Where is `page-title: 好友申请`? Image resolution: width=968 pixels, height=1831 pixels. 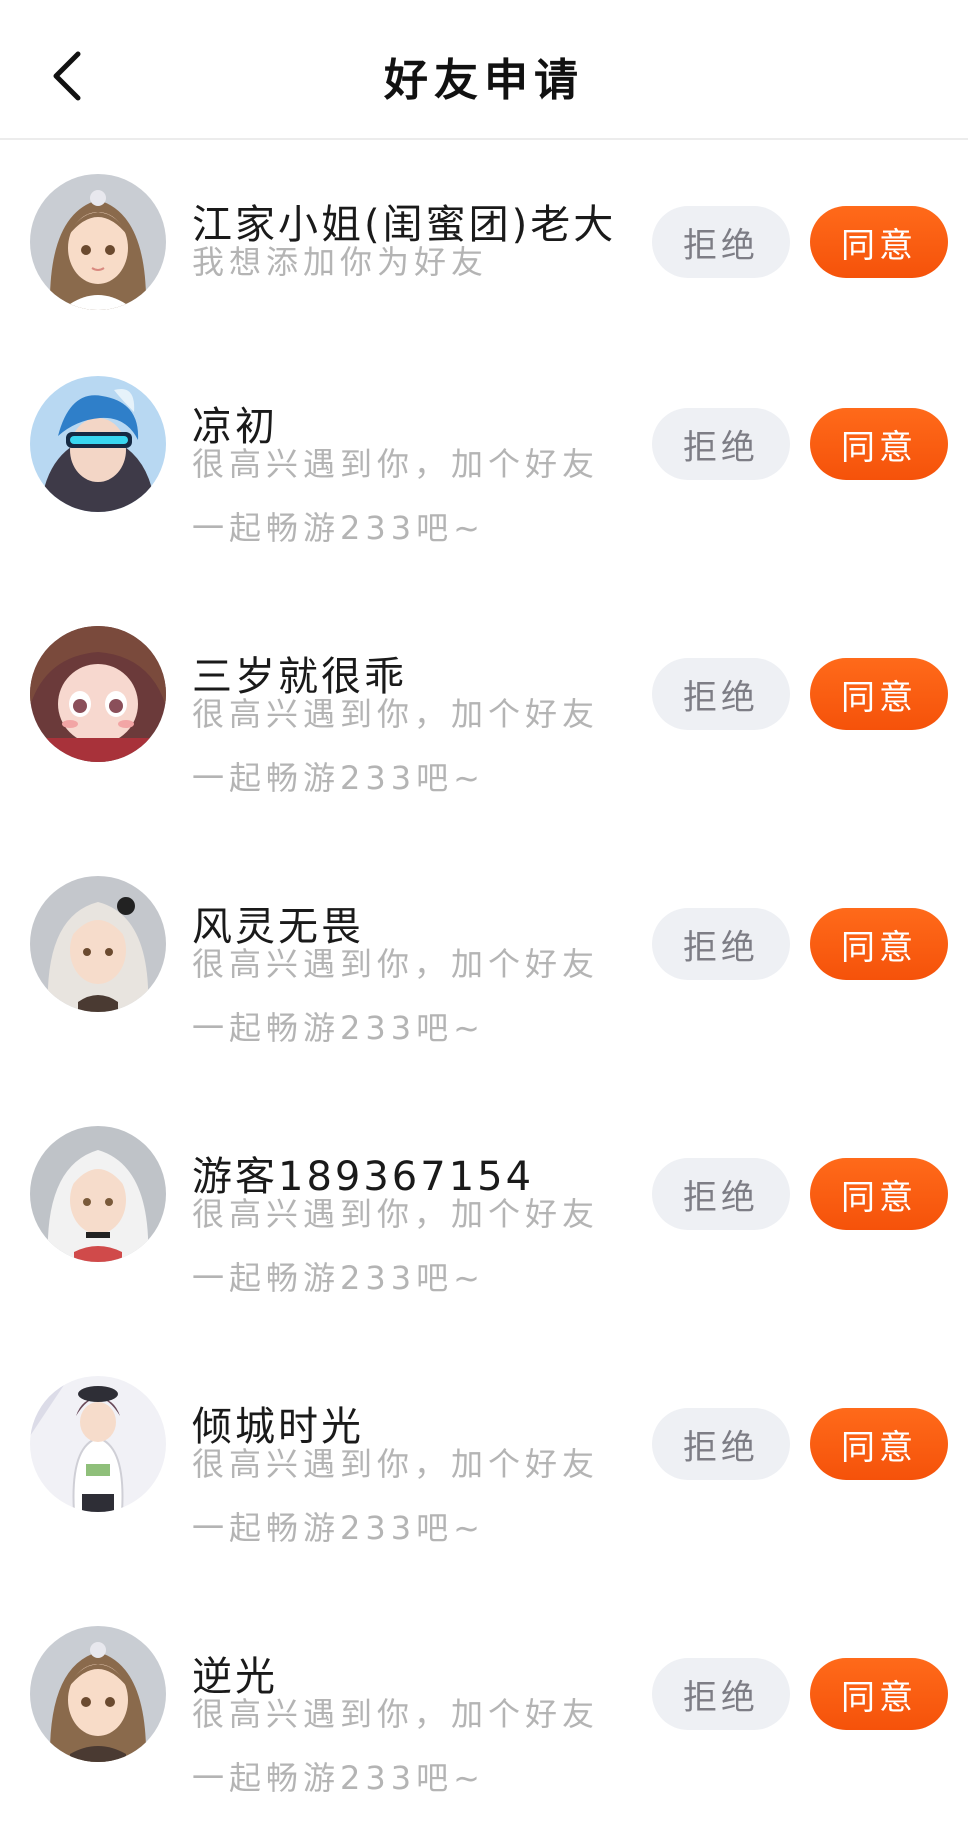
page-title: 好友申请 is located at coordinates (484, 80).